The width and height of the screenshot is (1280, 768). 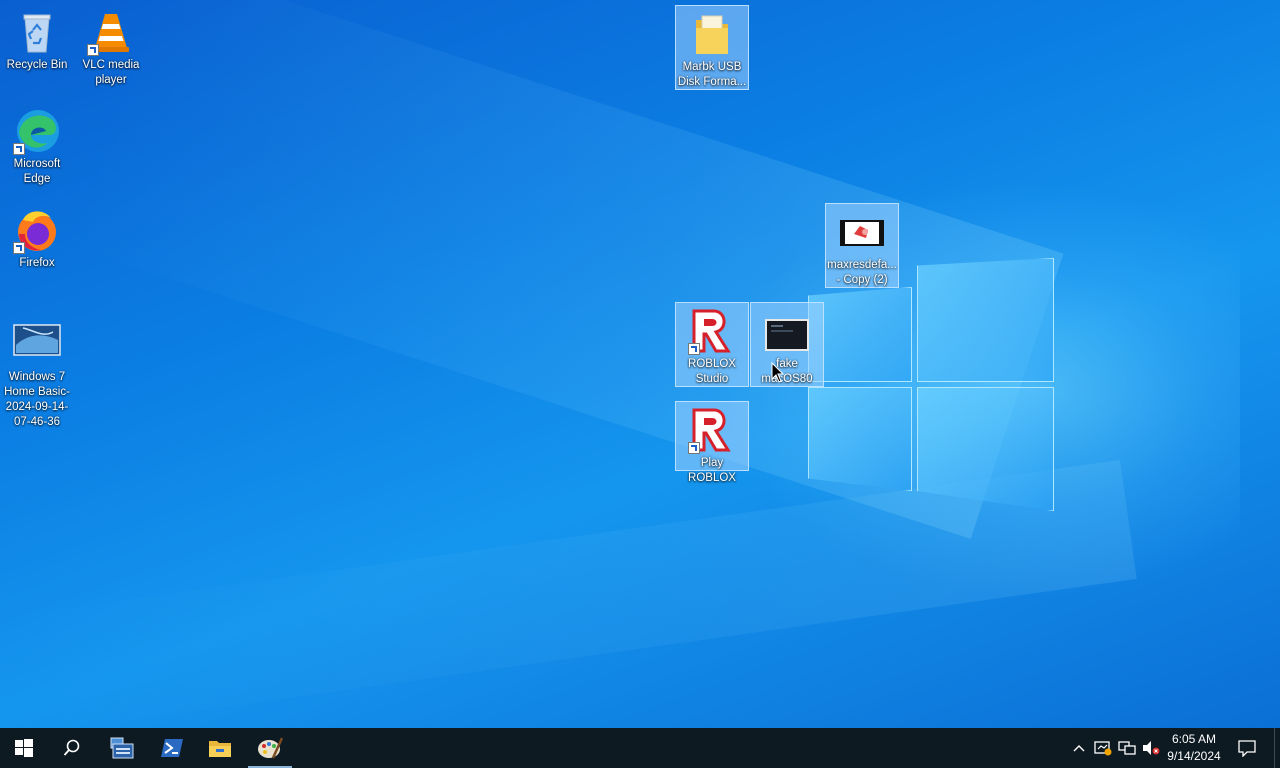 I want to click on clock-date: 9/14/2024, so click(x=1194, y=756).